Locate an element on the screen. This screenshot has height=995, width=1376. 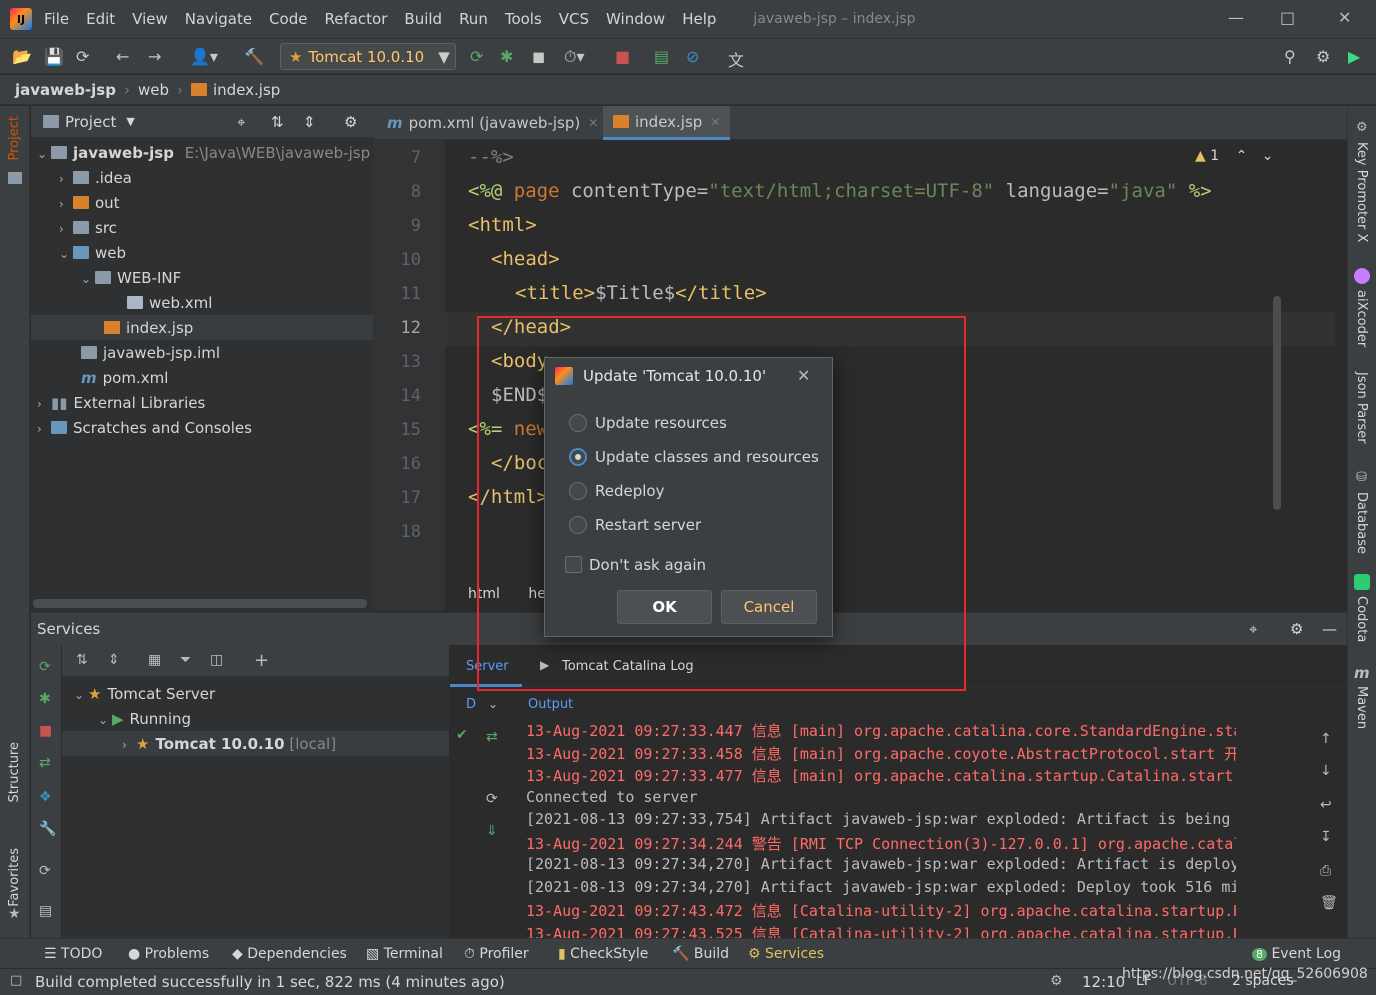
horizontal-scrollbar is located at coordinates (200, 603).